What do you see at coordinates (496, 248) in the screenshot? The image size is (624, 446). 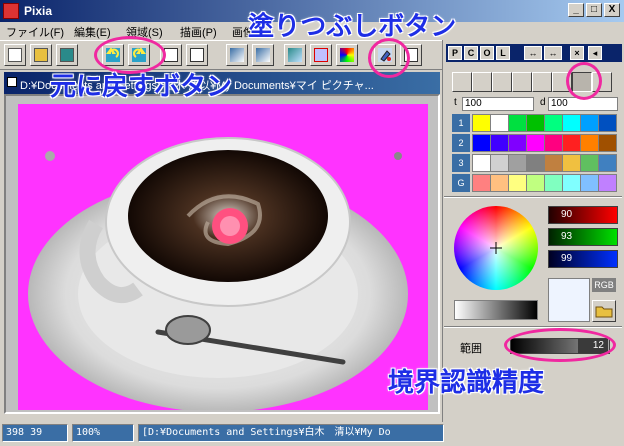 I see `crosshair-icon` at bounding box center [496, 248].